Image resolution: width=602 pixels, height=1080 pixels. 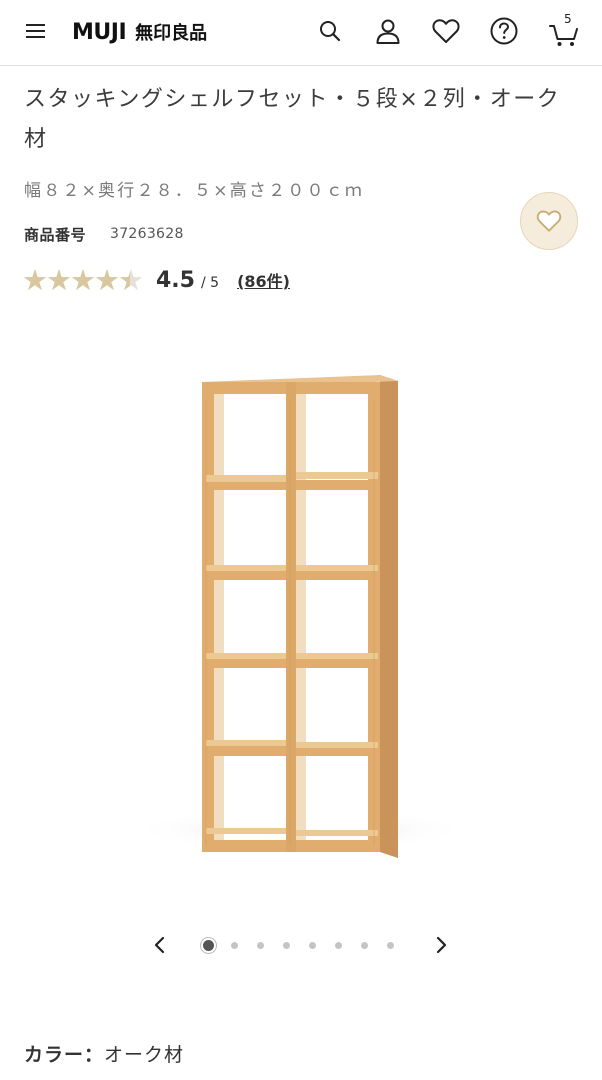 I want to click on logo-text-jp: 無印良品, so click(x=171, y=33).